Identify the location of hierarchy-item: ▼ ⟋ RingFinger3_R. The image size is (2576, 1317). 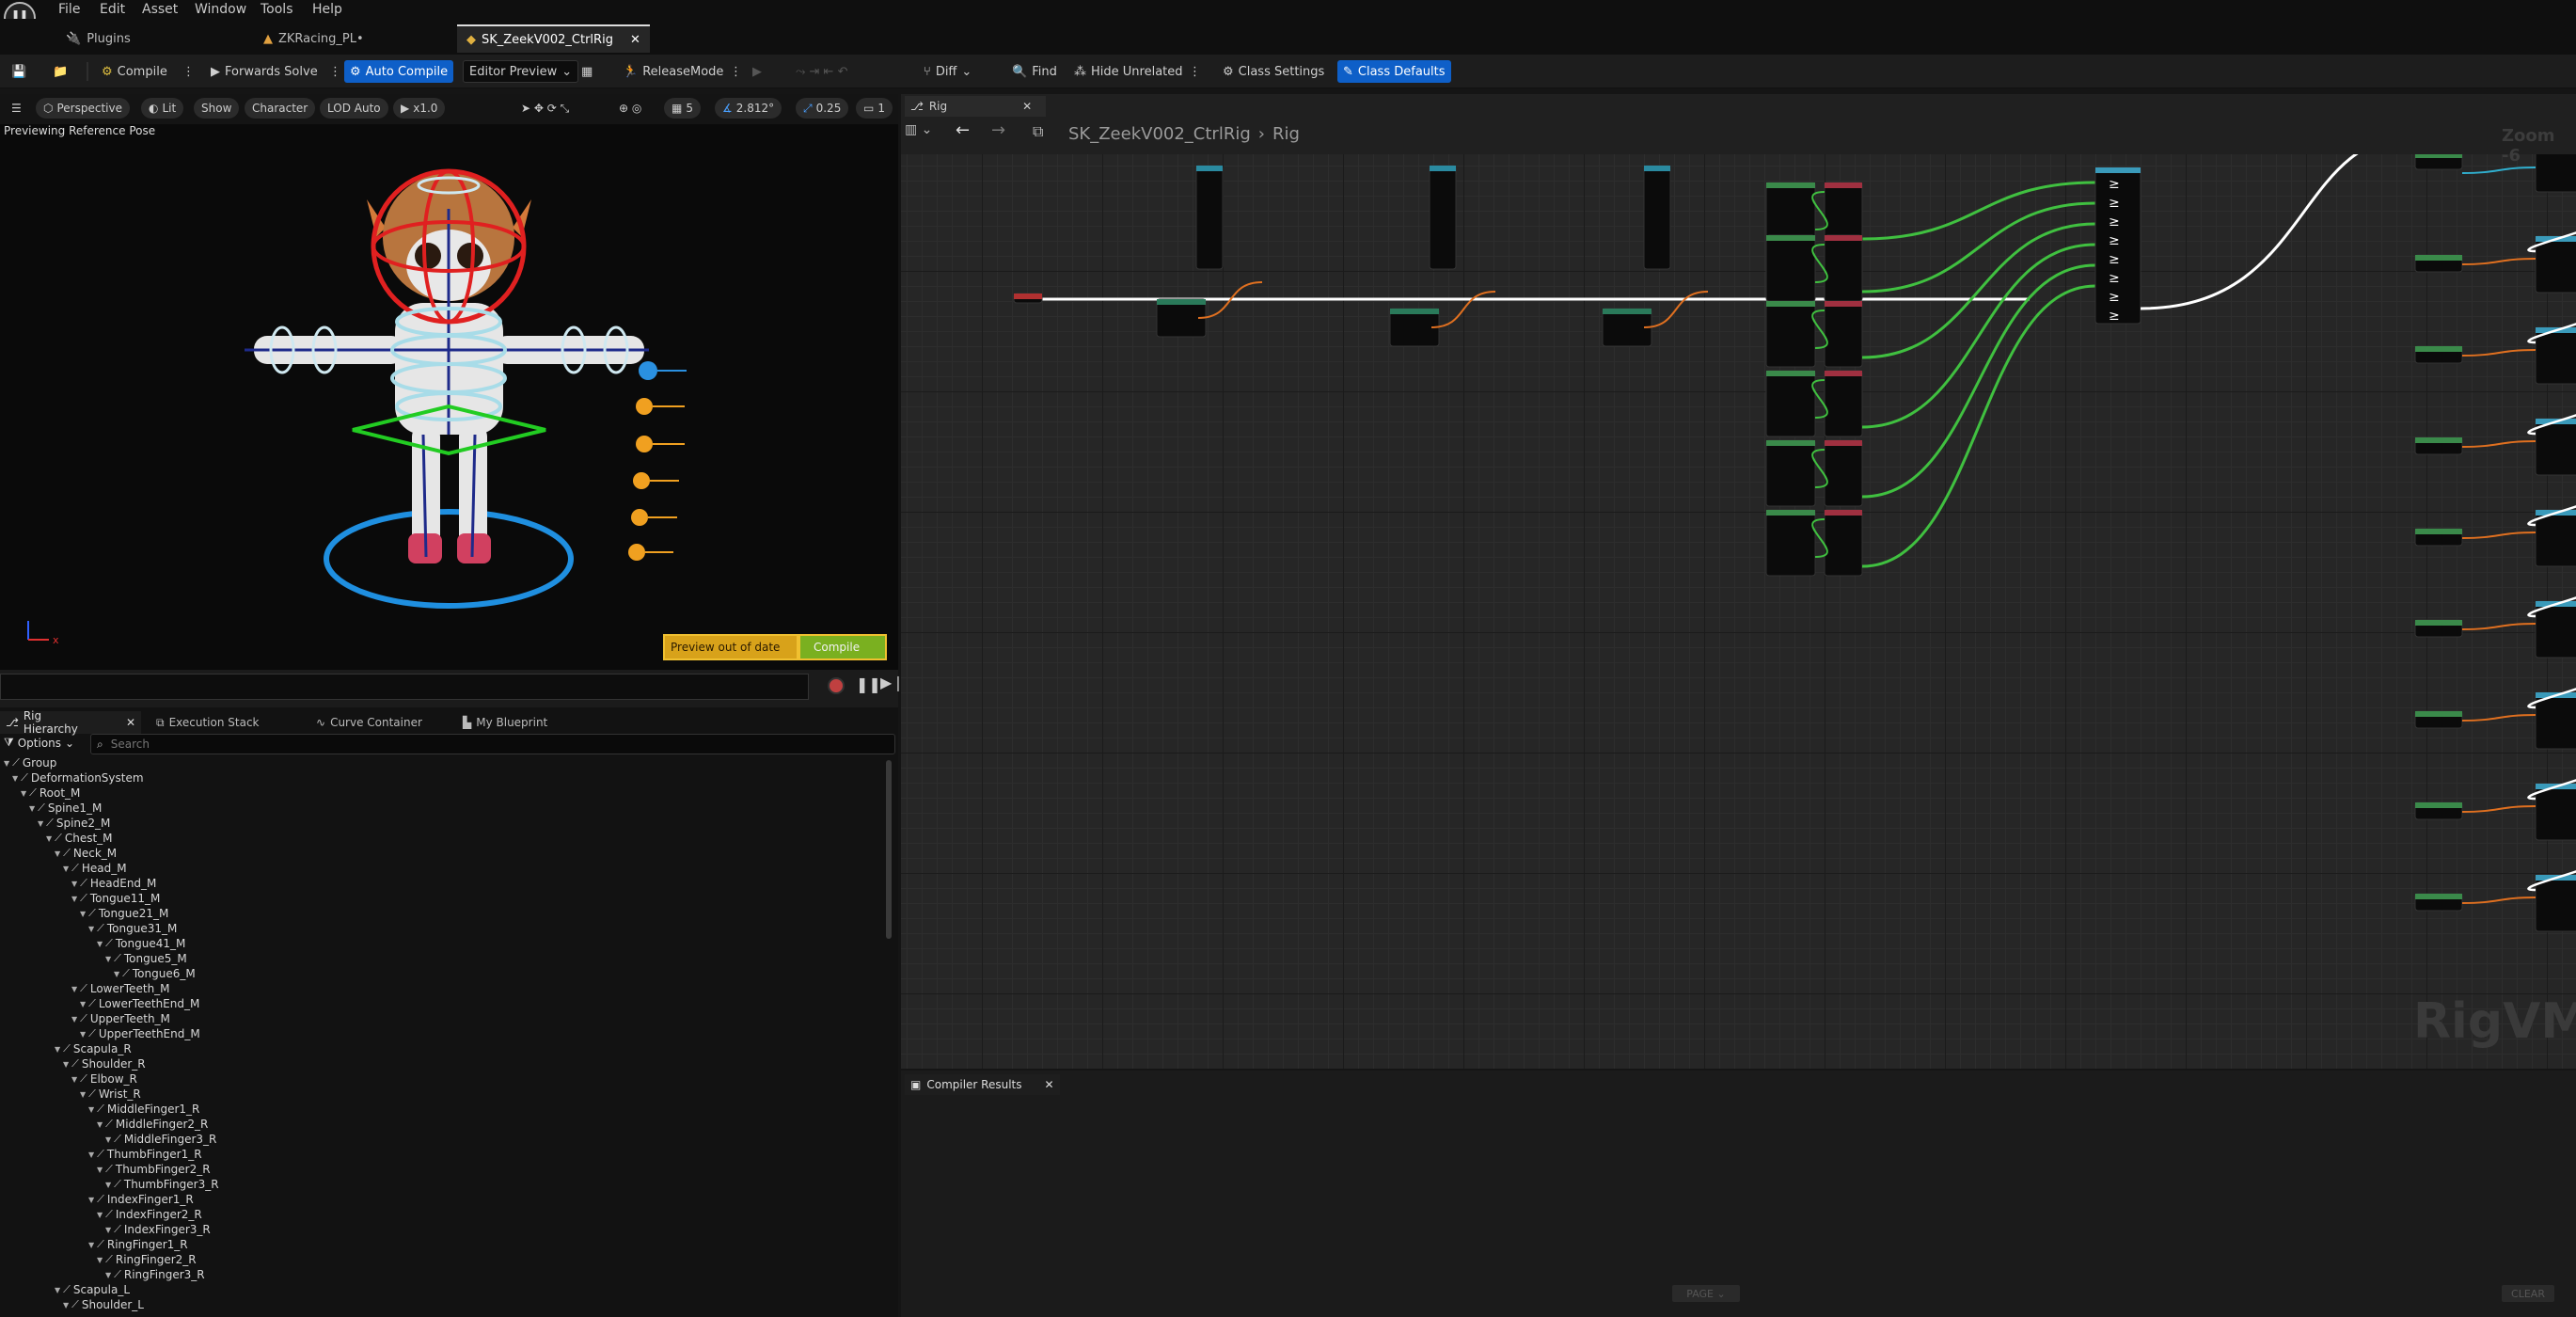
(155, 1274).